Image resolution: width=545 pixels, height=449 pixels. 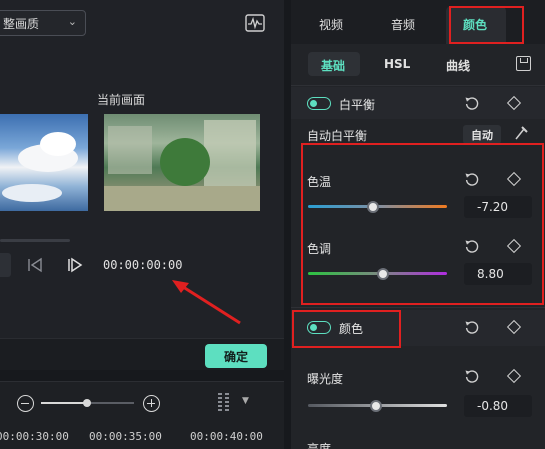 What do you see at coordinates (337, 136) in the screenshot?
I see `auto-white-balance-label: 自动白平衡` at bounding box center [337, 136].